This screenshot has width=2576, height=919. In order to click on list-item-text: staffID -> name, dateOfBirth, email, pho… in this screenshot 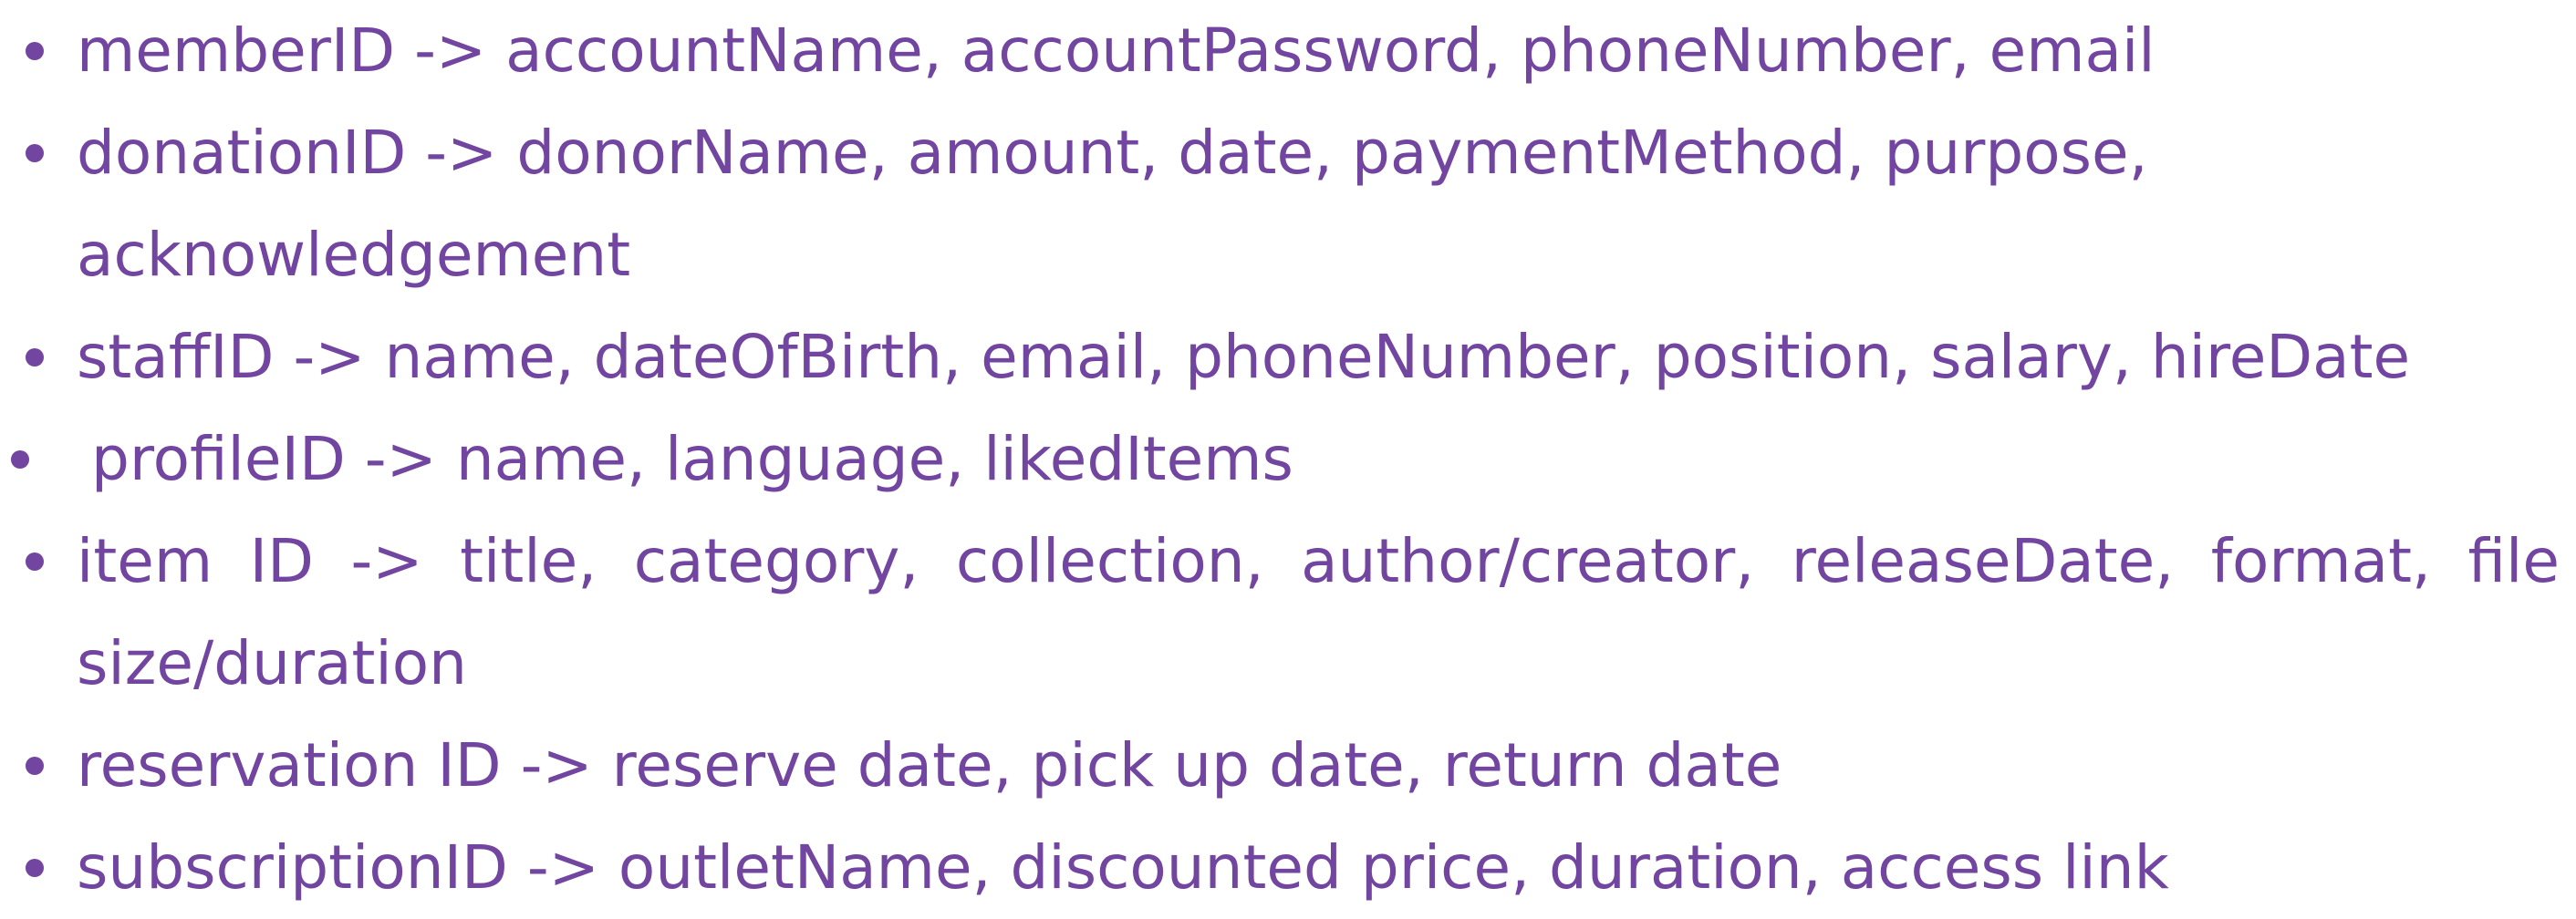, I will do `click(1244, 357)`.